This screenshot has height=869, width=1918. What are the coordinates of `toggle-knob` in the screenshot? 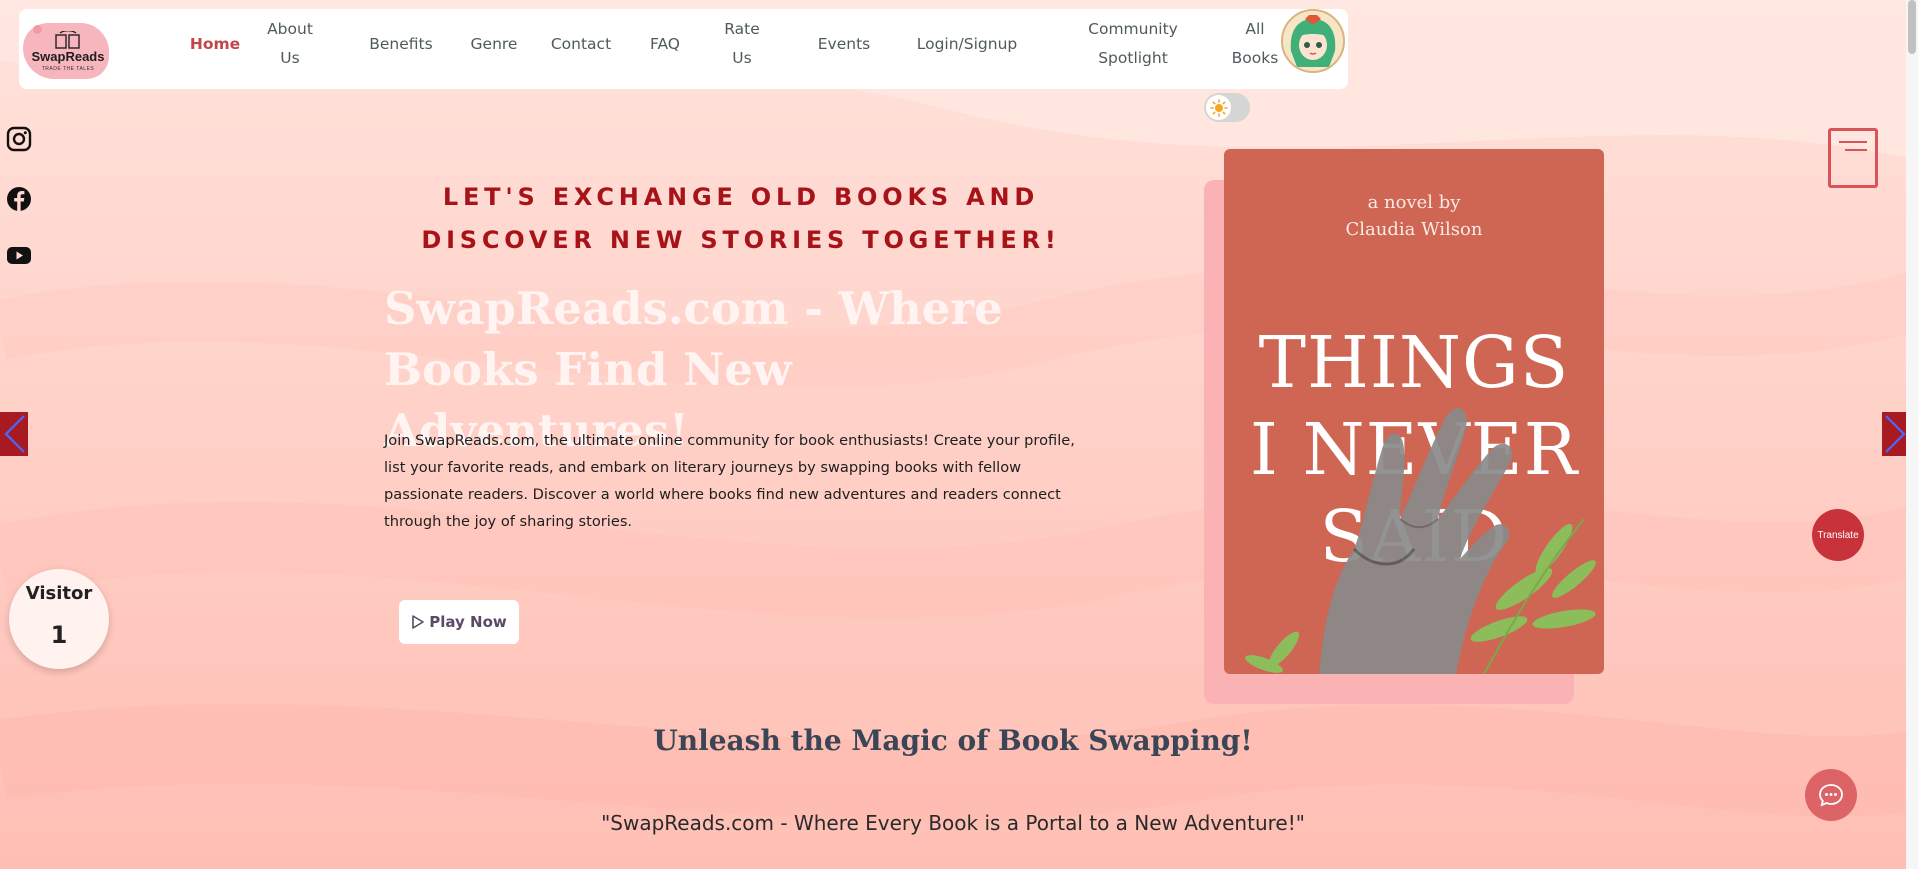 It's located at (1218, 107).